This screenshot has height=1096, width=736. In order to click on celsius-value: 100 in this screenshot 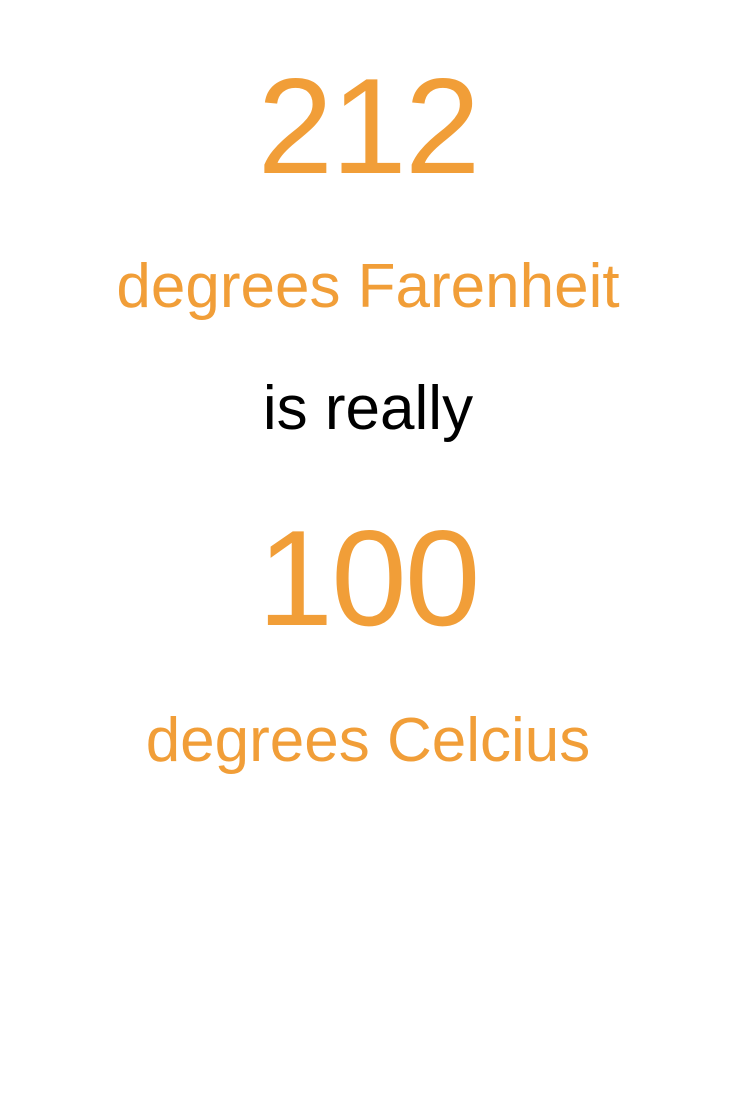, I will do `click(369, 578)`.